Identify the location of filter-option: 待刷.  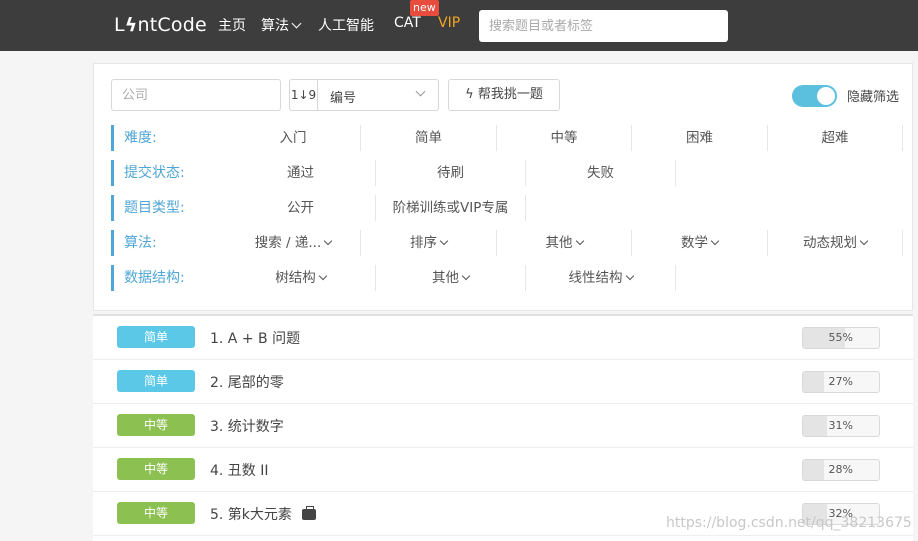
(451, 173).